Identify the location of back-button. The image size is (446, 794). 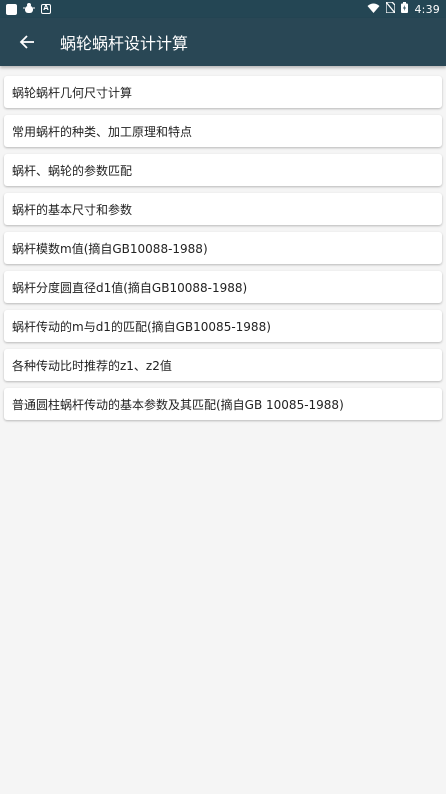
(27, 42).